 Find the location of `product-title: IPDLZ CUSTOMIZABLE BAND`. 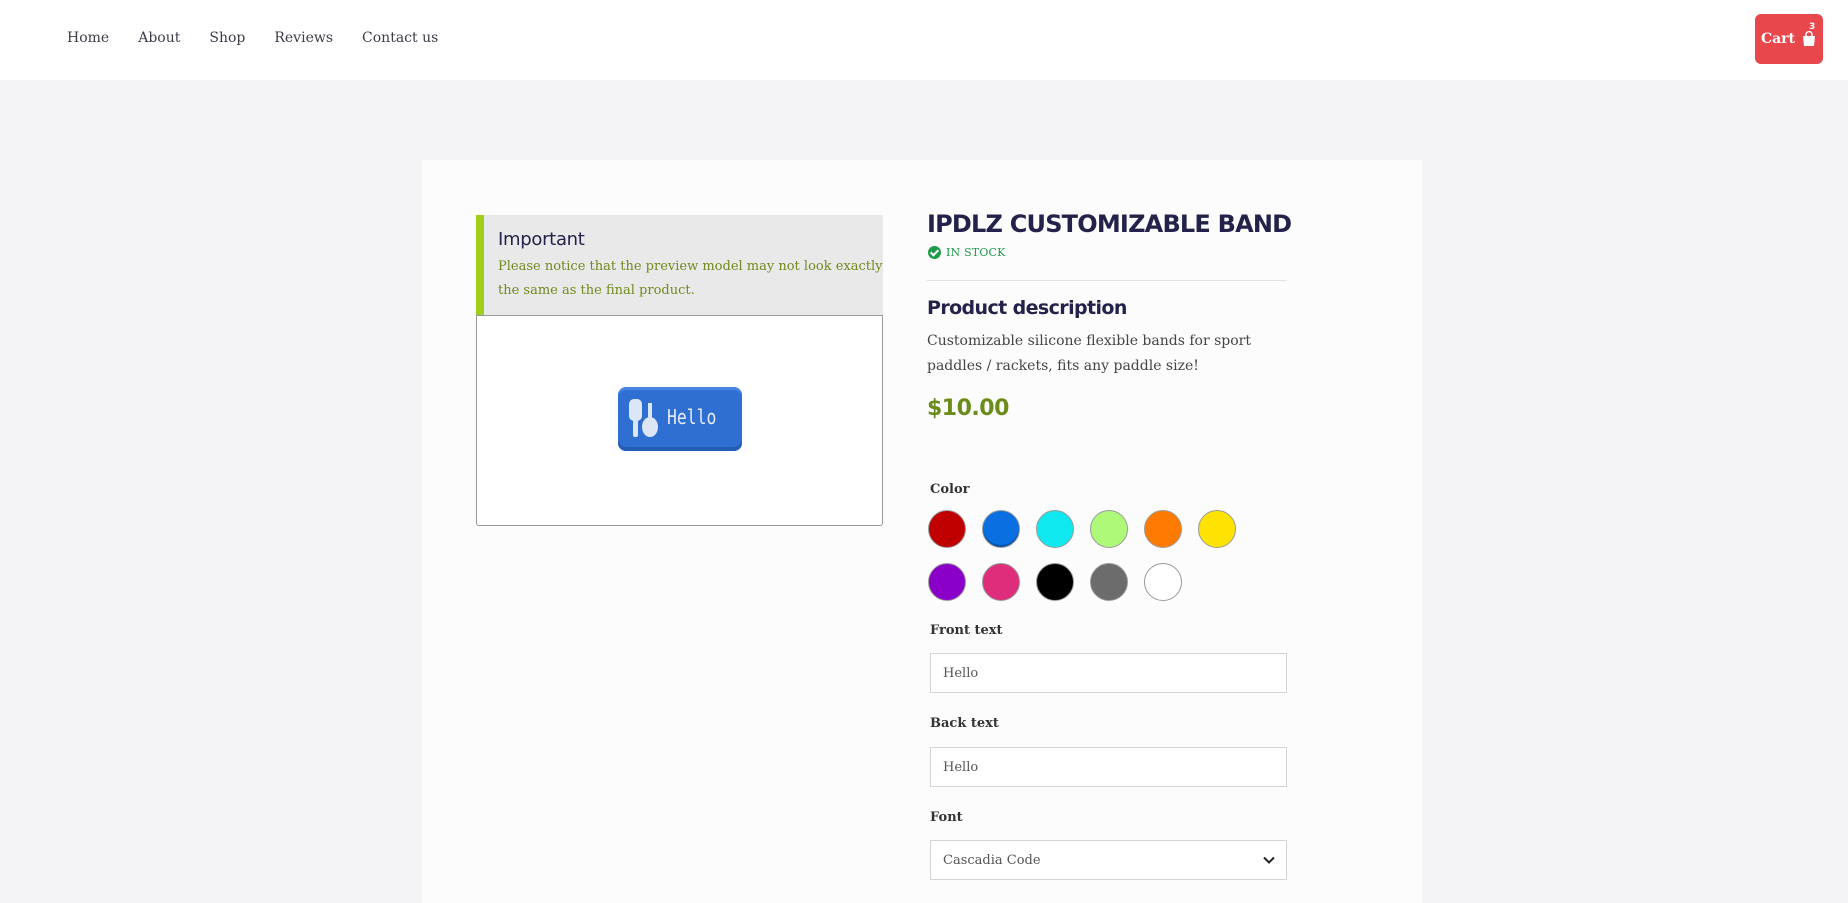

product-title: IPDLZ CUSTOMIZABLE BAND is located at coordinates (1109, 224).